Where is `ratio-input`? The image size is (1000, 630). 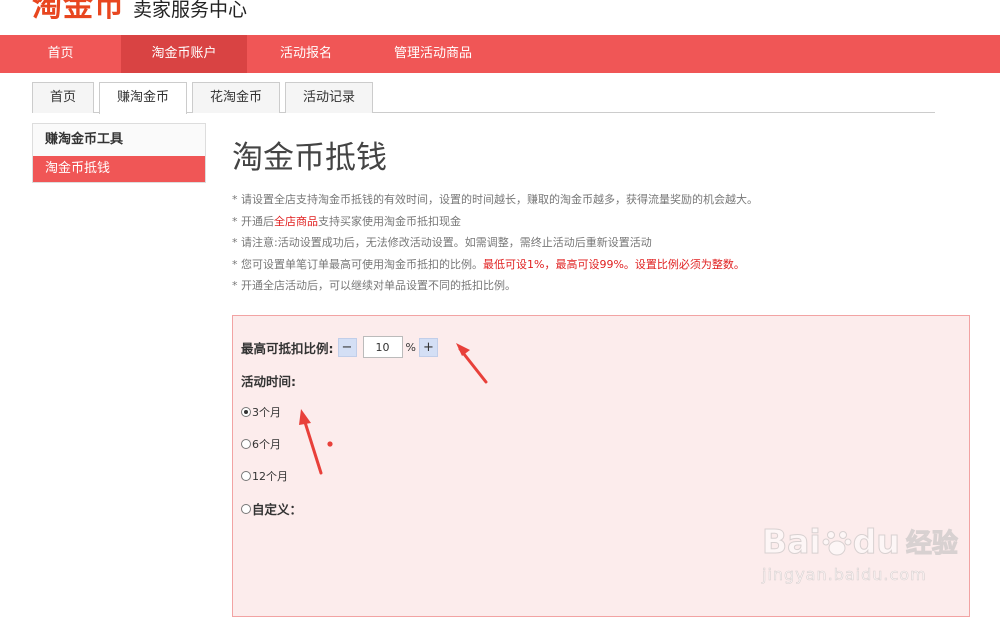
ratio-input is located at coordinates (382, 347).